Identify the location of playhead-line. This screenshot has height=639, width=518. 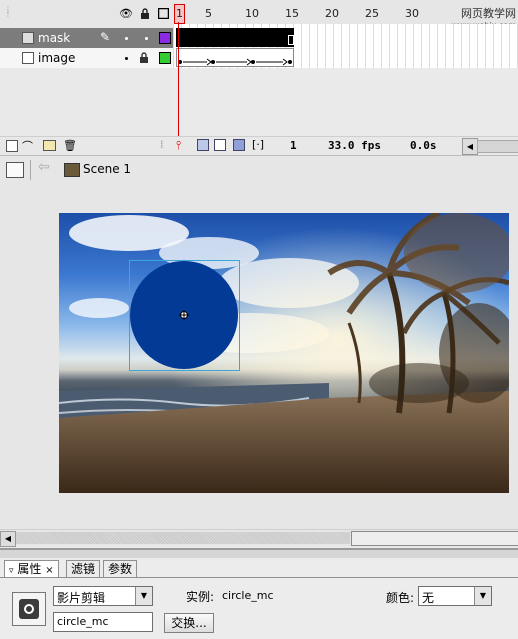
(178, 87).